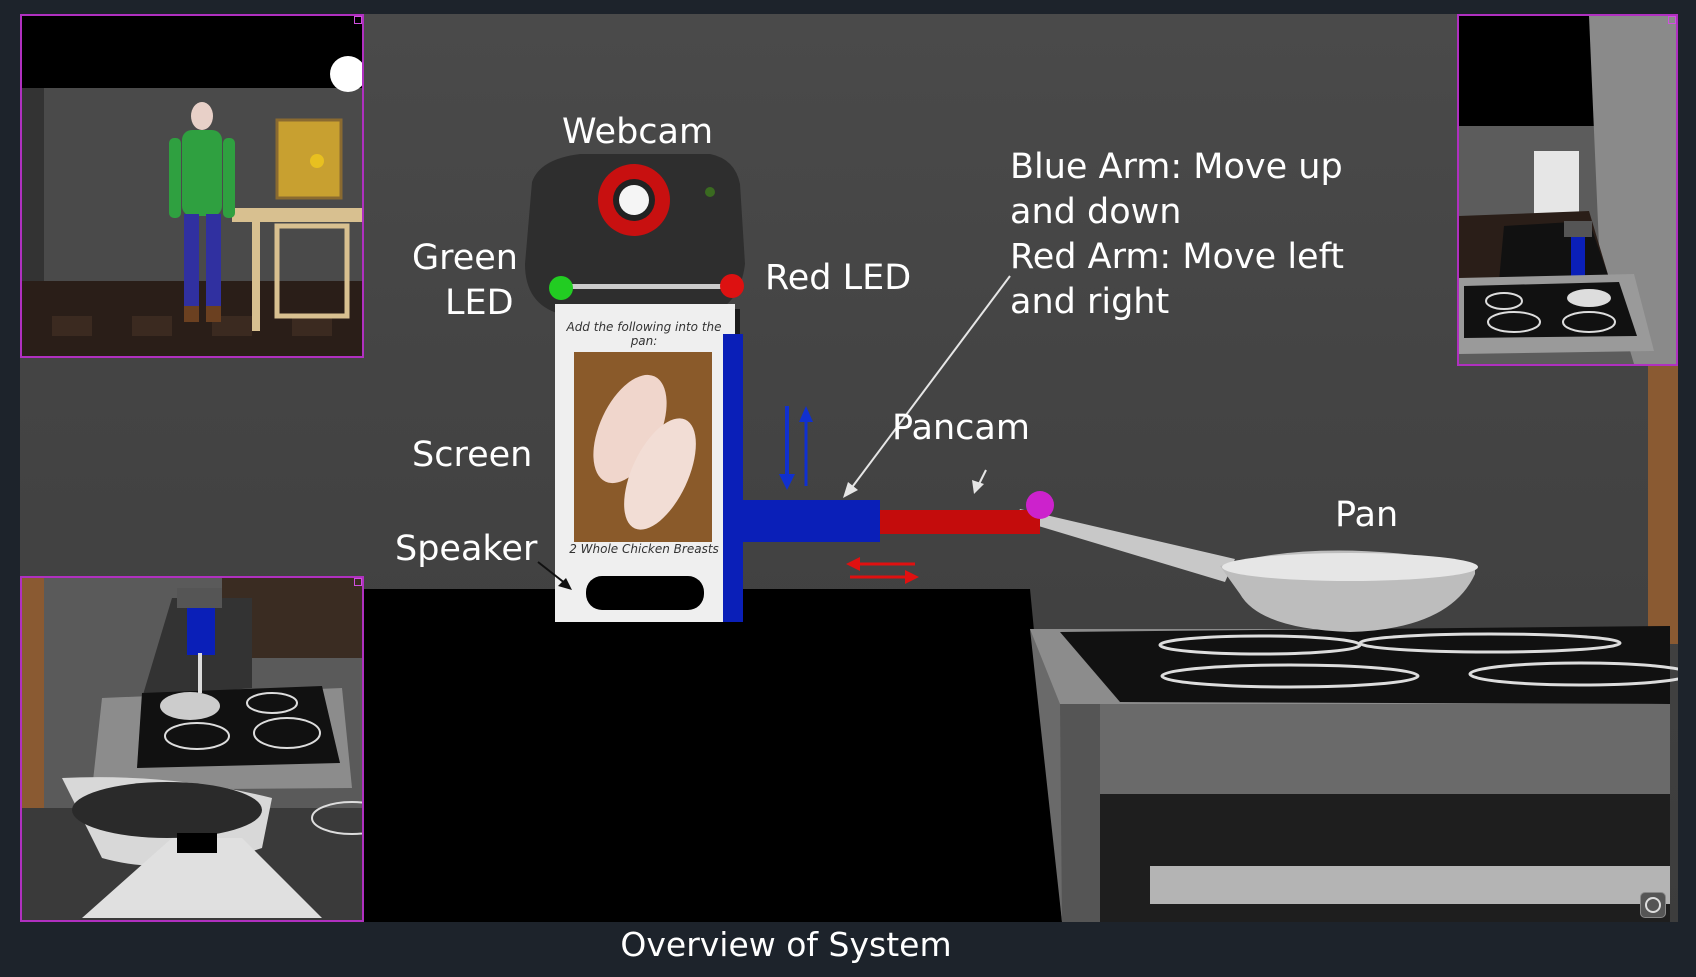 The height and width of the screenshot is (977, 1696). What do you see at coordinates (1096, 212) in the screenshot?
I see `label-arm-note-2: and down` at bounding box center [1096, 212].